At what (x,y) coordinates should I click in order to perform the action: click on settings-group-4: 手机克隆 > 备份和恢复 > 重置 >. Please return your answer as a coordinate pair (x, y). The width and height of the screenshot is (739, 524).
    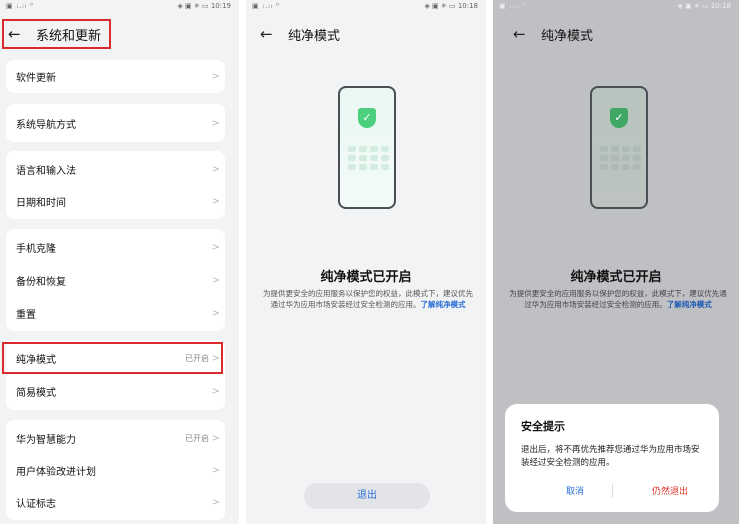
    Looking at the image, I should click on (115, 280).